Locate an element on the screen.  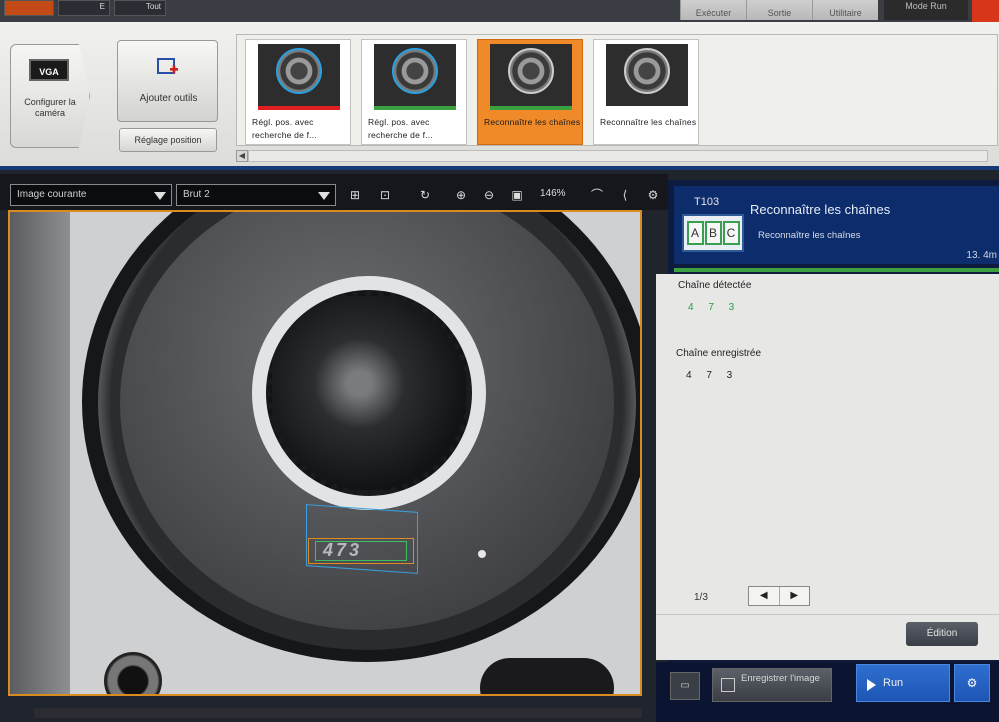
keyboard-icon: ▭ is located at coordinates (685, 686).